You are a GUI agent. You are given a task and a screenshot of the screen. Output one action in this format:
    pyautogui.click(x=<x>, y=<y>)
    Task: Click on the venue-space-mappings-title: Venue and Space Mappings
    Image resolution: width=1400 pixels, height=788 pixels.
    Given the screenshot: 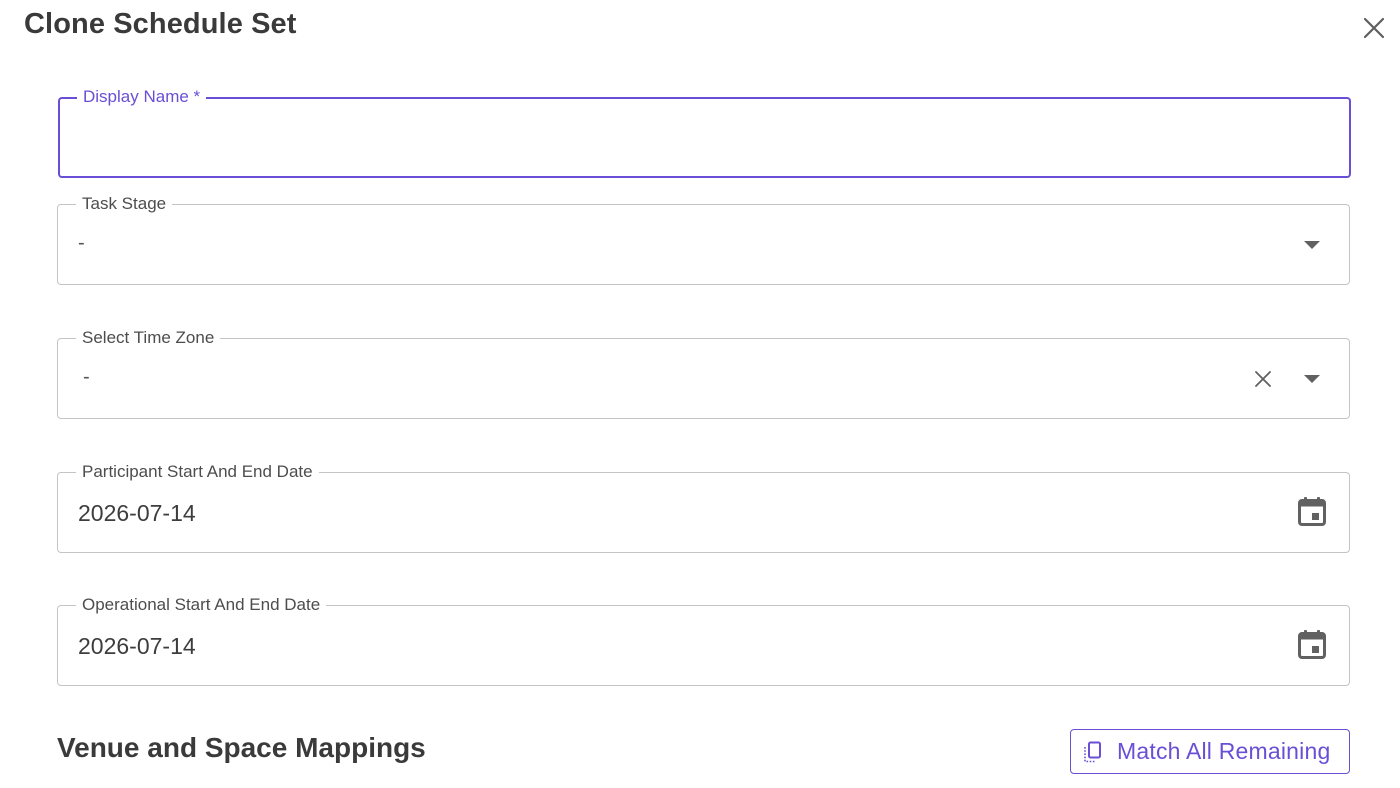 What is the action you would take?
    pyautogui.click(x=241, y=747)
    